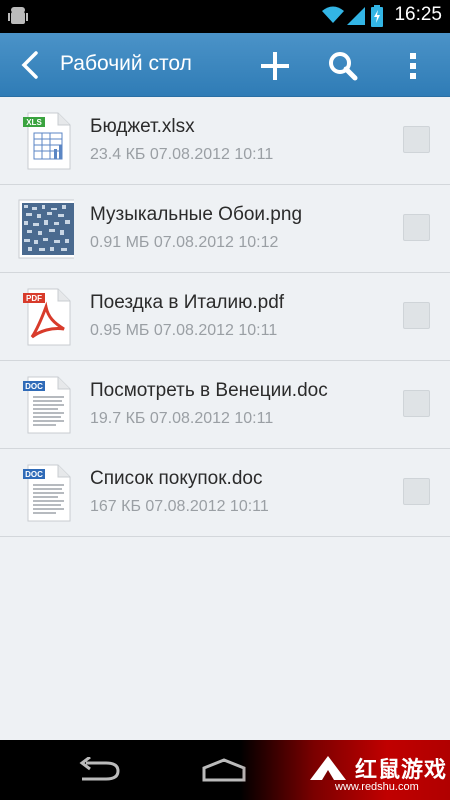 Image resolution: width=450 pixels, height=800 pixels. Describe the element at coordinates (179, 506) in the screenshot. I see `file-meta: 167 КБ 07.08.2012 10:11` at that location.